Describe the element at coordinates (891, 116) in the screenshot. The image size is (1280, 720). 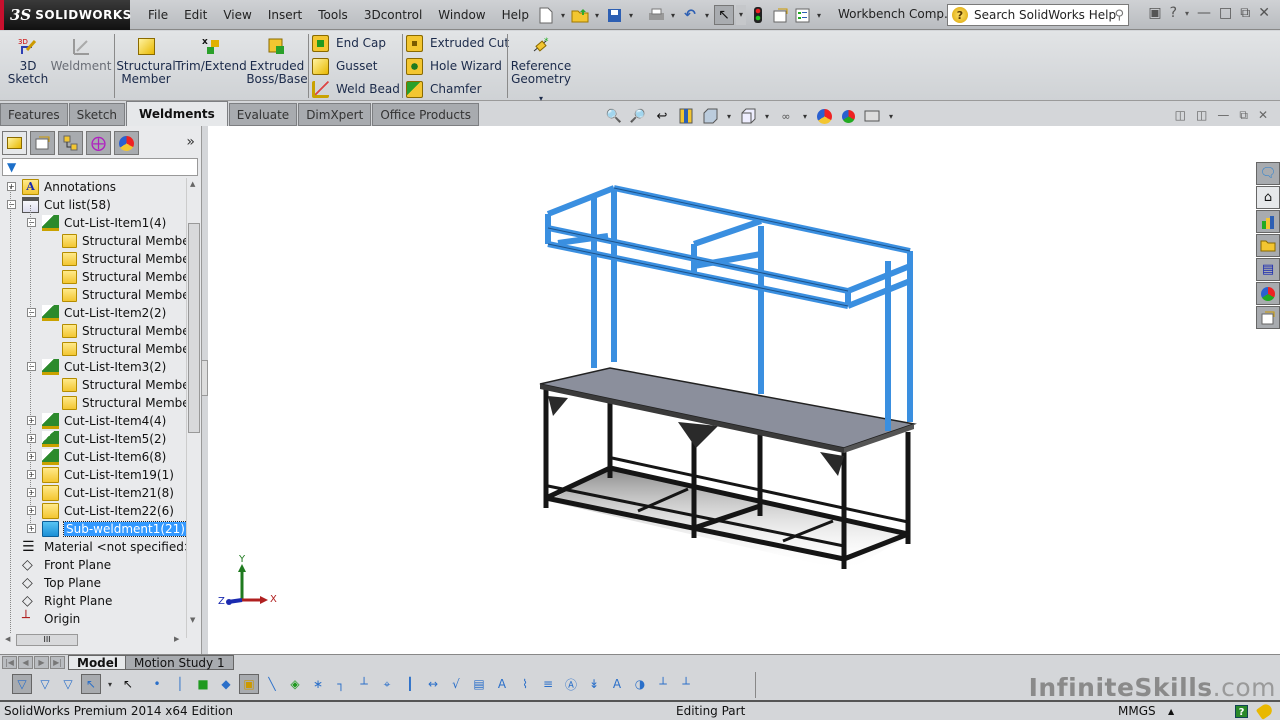
I see `view-settings-dropdown: ▾` at that location.